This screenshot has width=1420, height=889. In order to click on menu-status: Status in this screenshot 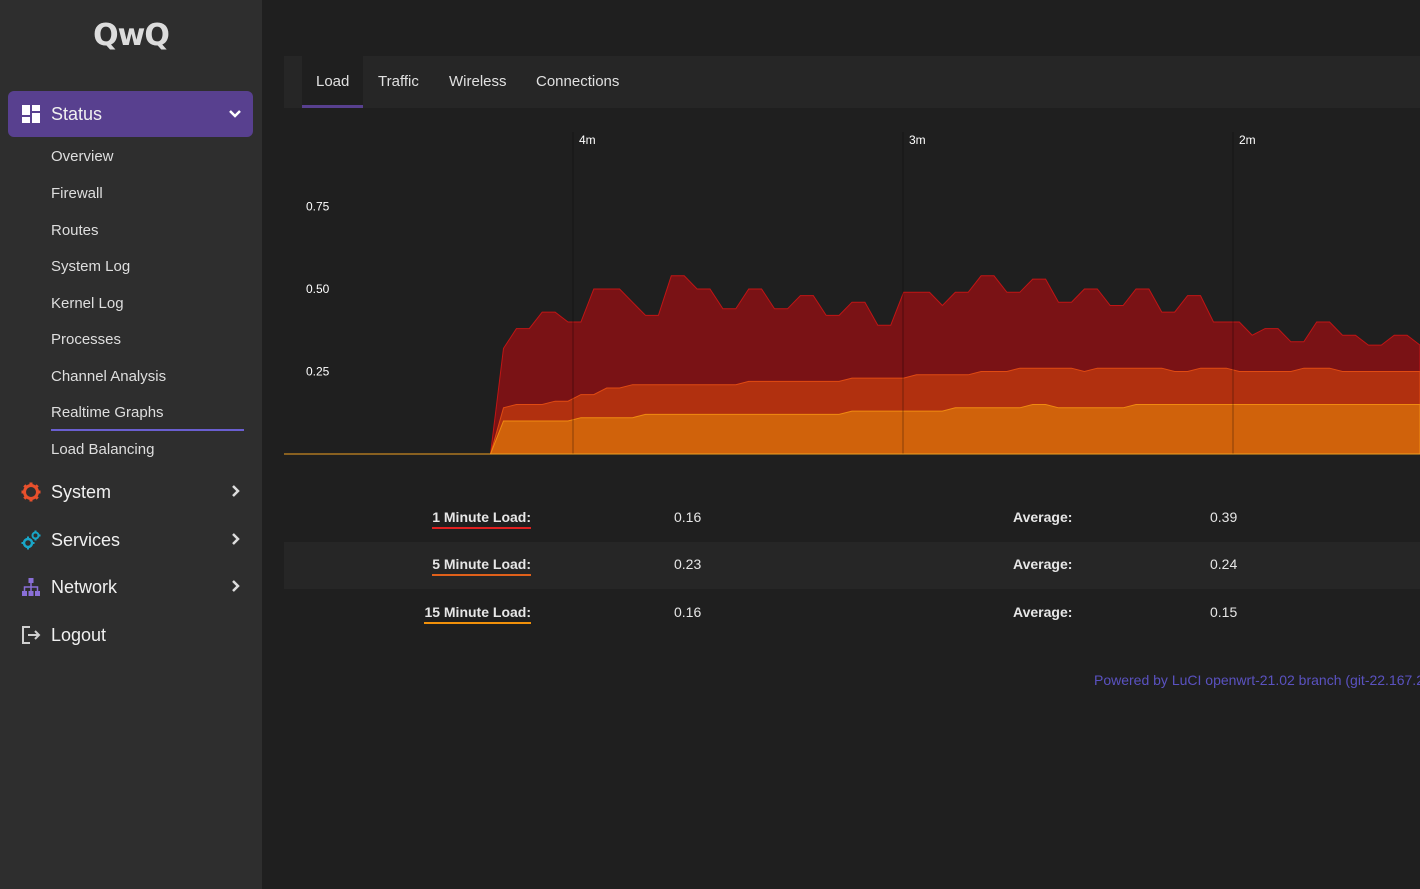, I will do `click(130, 114)`.